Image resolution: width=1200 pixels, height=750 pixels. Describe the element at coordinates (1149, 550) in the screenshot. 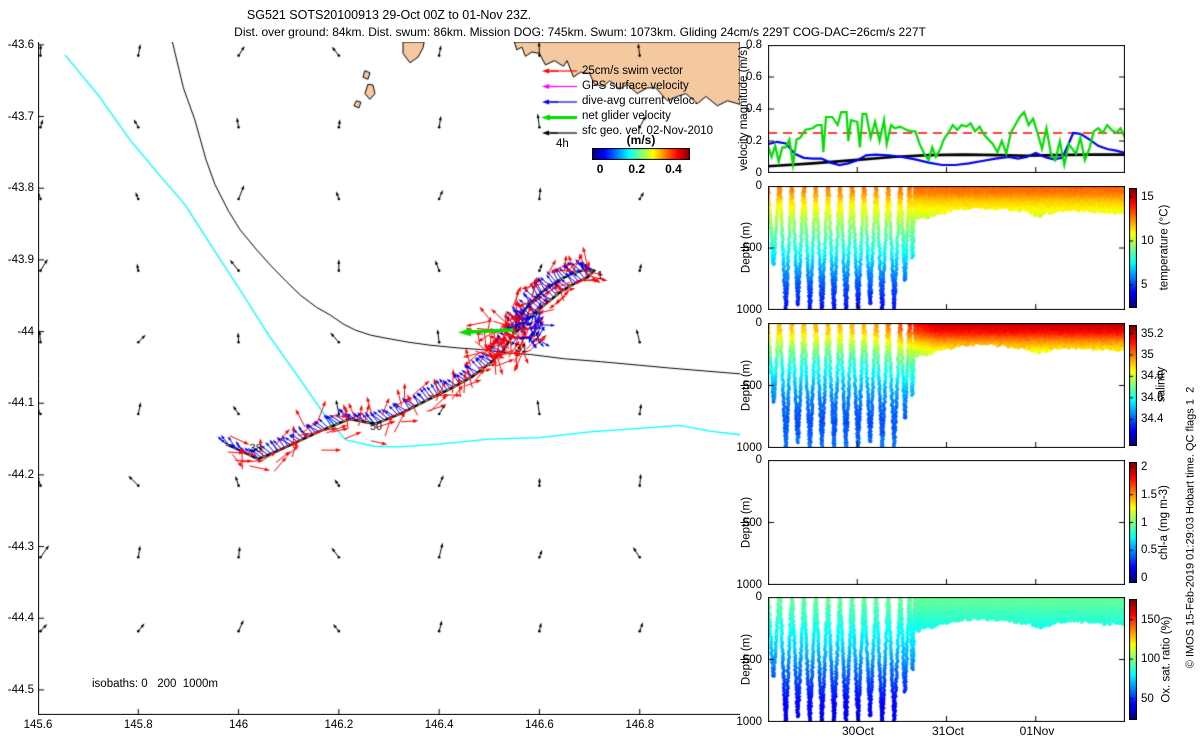

I see `chla-colorbar-tick: 0.5` at that location.